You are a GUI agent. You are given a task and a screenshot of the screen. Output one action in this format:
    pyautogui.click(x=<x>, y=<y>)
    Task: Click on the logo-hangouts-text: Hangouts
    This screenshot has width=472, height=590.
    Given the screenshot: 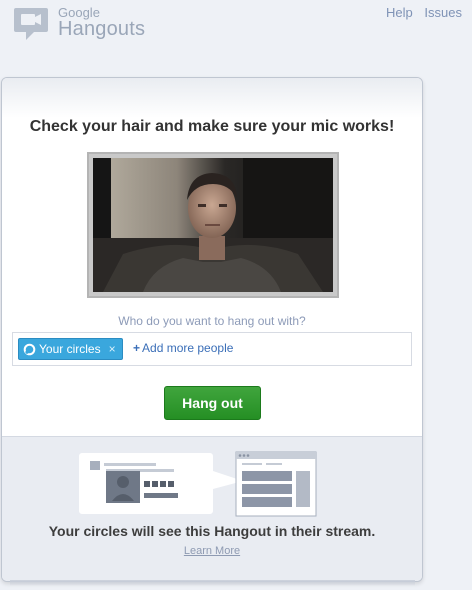 What is the action you would take?
    pyautogui.click(x=102, y=29)
    